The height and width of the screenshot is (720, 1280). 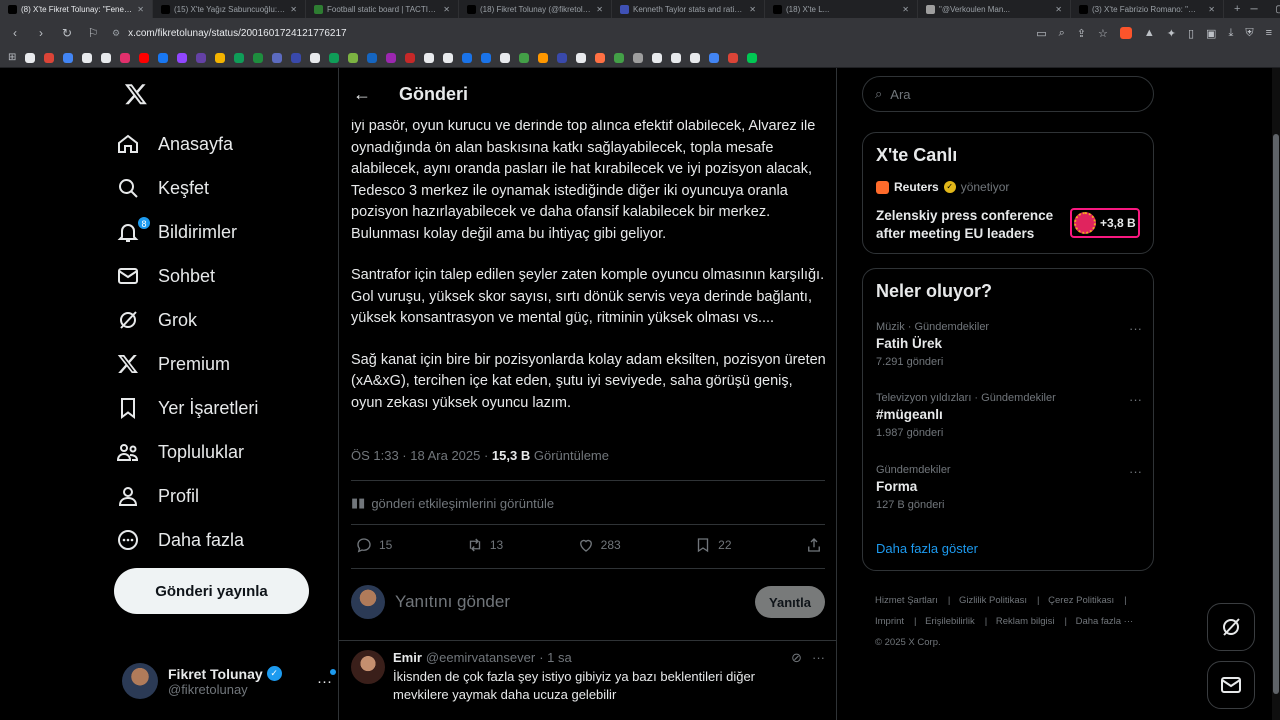 I want to click on nav-item-profil: Profil, so click(x=157, y=496).